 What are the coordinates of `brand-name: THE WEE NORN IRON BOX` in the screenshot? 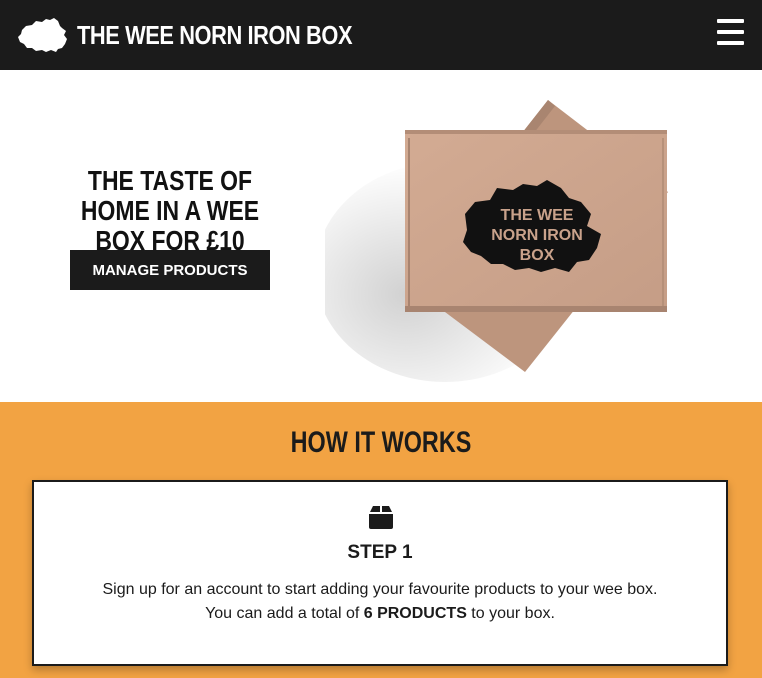 It's located at (215, 34).